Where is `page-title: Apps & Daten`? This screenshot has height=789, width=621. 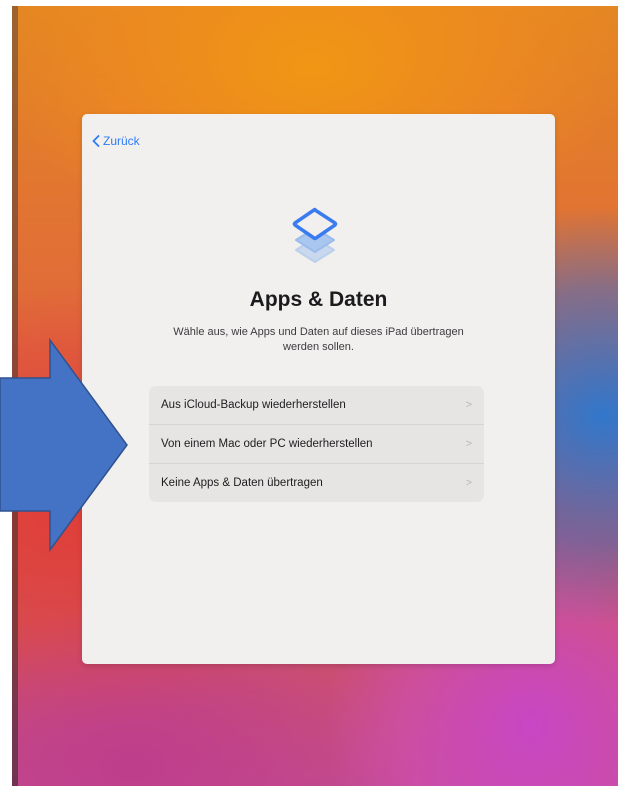
page-title: Apps & Daten is located at coordinates (318, 299).